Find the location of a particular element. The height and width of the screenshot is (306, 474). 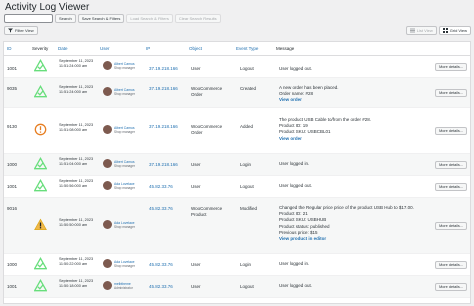

log-event-type: Login is located at coordinates (246, 264).